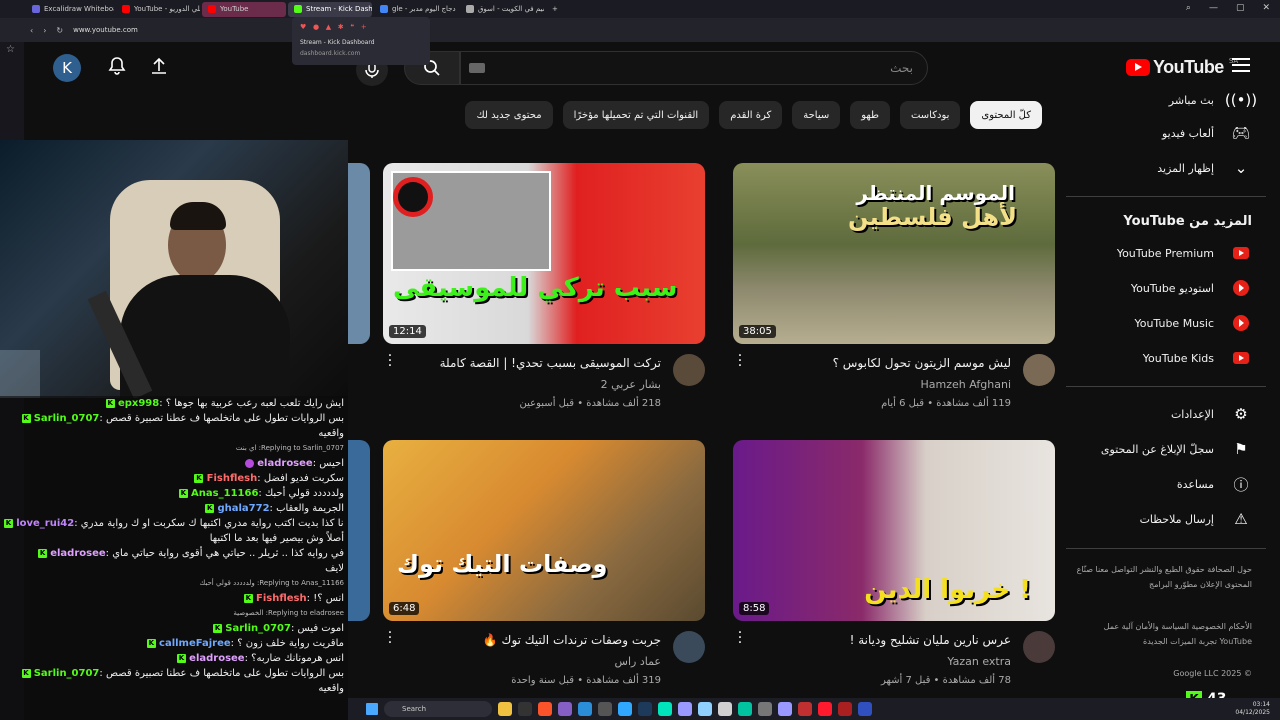  Describe the element at coordinates (330, 9) in the screenshot. I see `tab-kick-dashboard: Stream - Kick Dashbo` at that location.